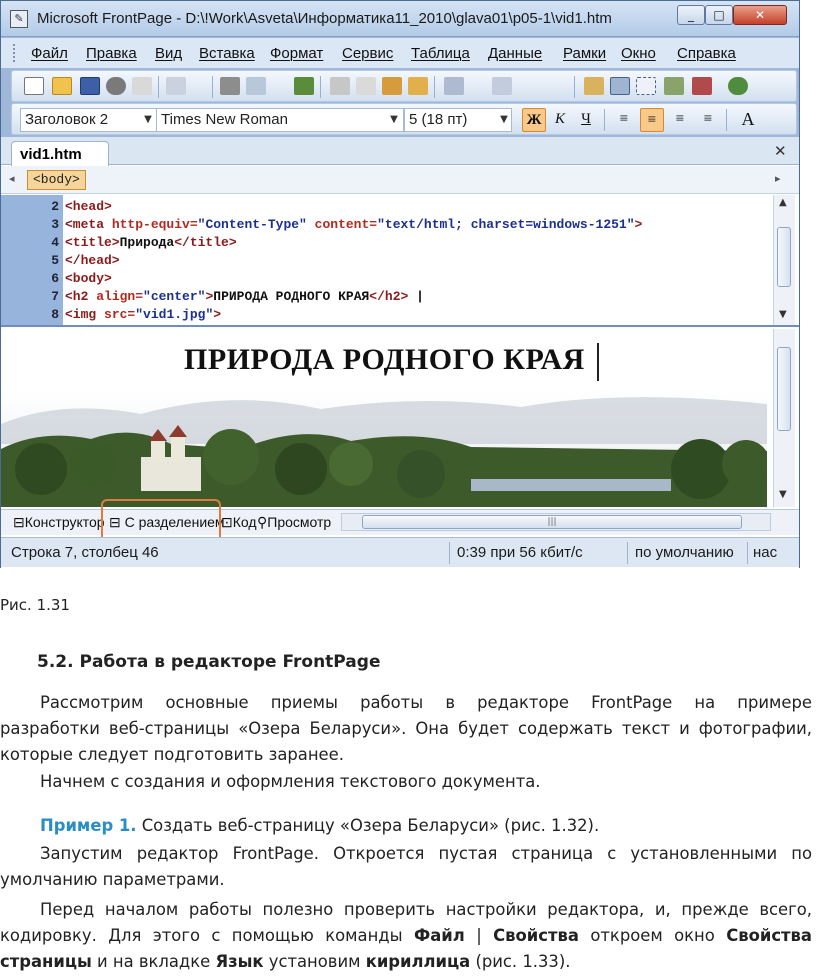 The height and width of the screenshot is (978, 816). I want to click on page-heading: ПРИРОДА РОДНОГО КРАЯ, so click(384, 360).